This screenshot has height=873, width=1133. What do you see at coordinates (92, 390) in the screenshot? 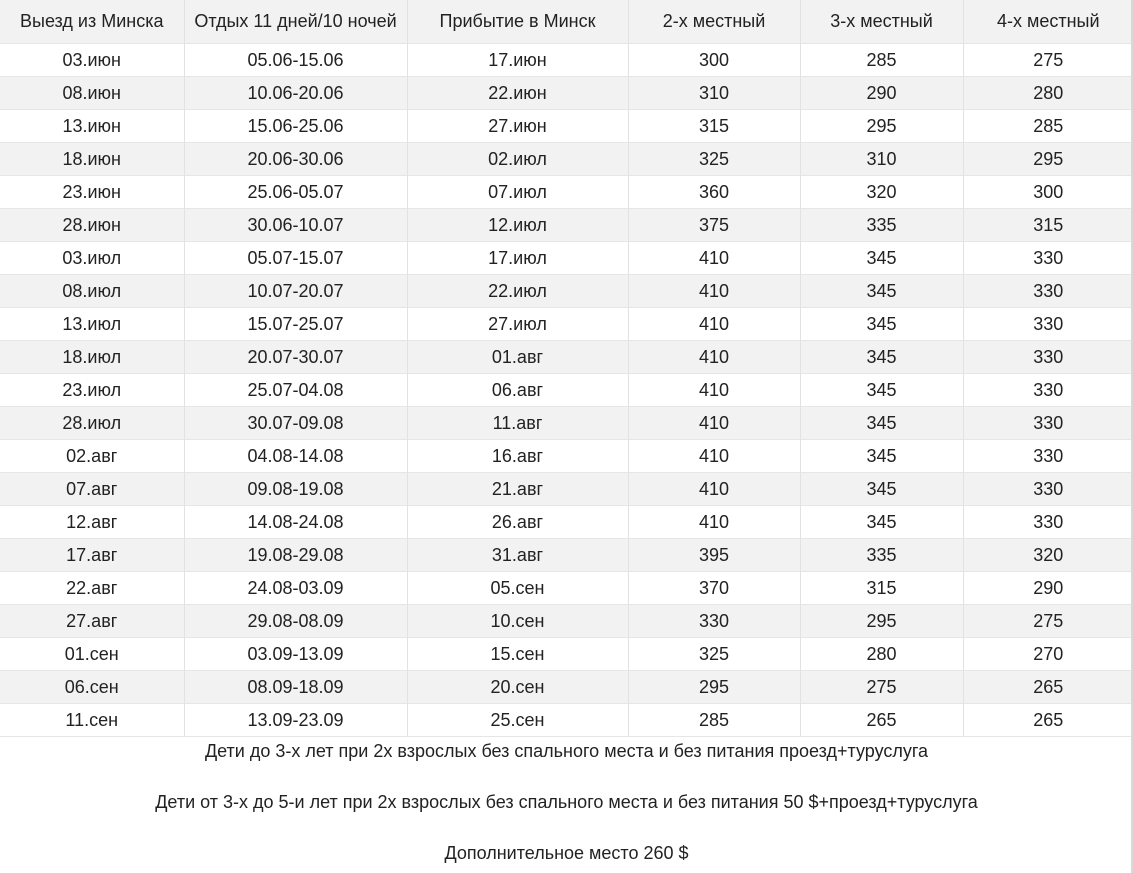
I see `cell-departure: 23.июл` at bounding box center [92, 390].